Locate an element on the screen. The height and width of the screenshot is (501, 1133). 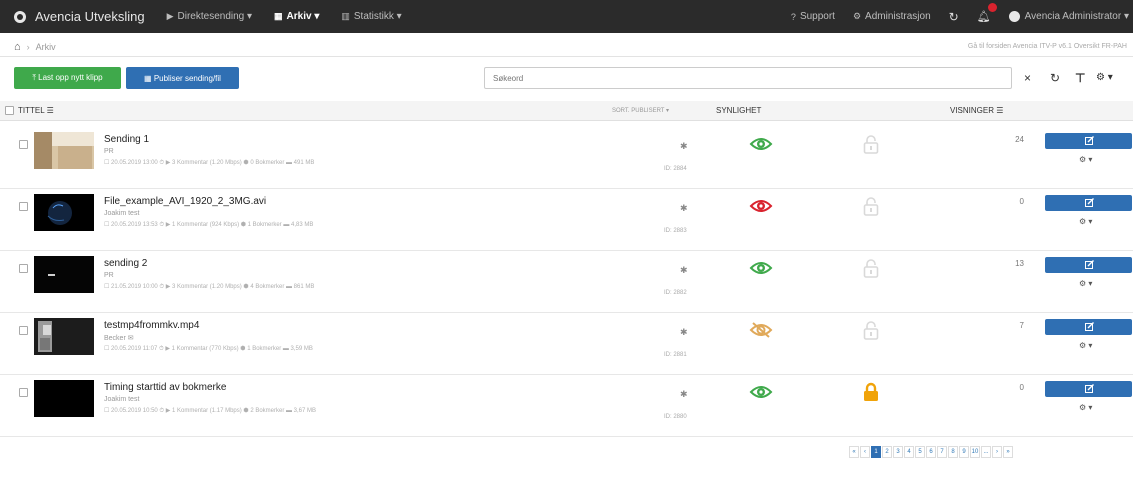
eye-slash-icon is located at coordinates (761, 330).